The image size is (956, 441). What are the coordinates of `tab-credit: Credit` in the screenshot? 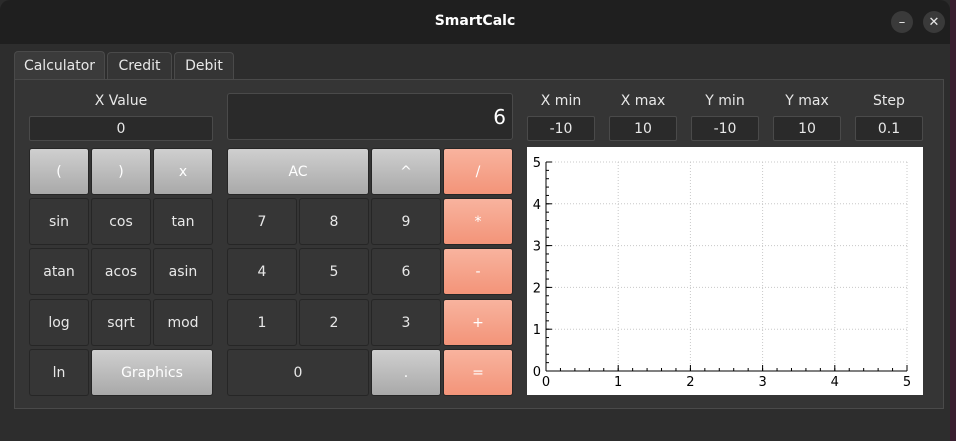 It's located at (139, 65).